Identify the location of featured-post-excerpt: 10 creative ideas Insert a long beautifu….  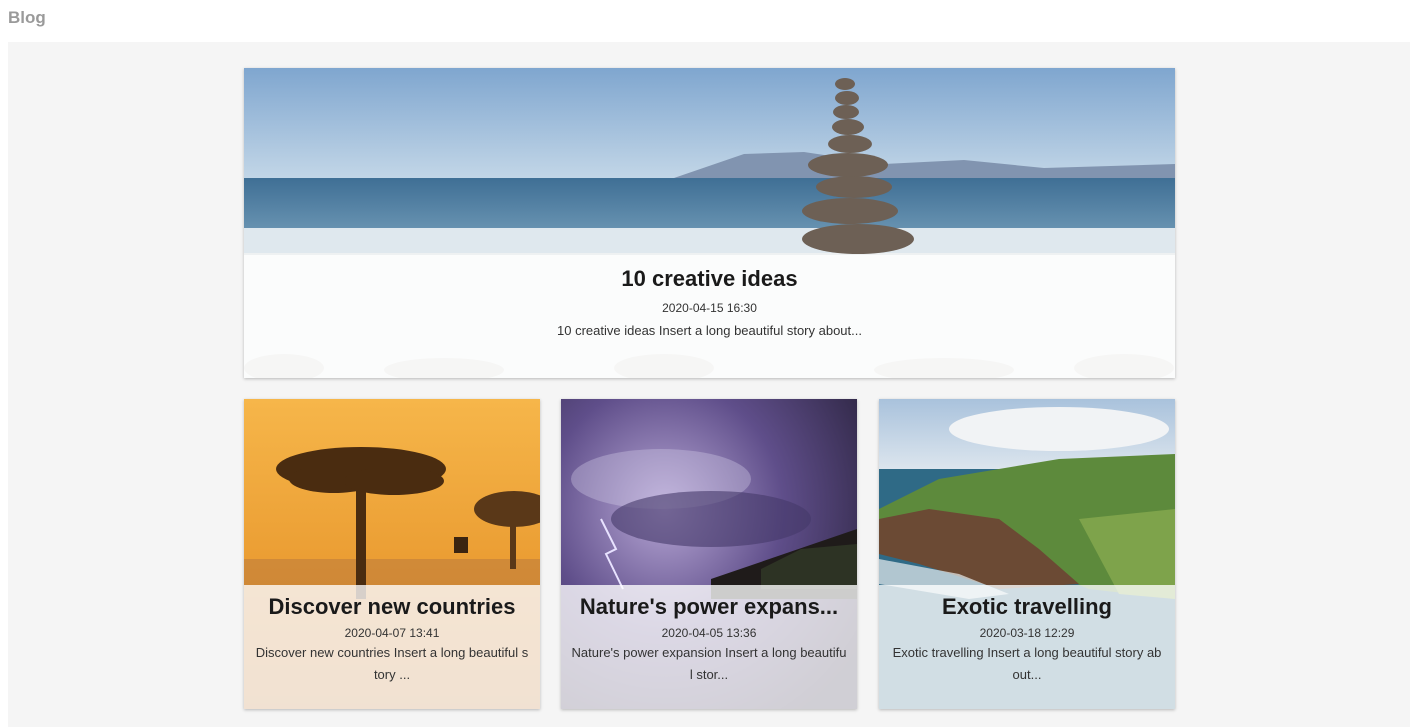
(709, 330).